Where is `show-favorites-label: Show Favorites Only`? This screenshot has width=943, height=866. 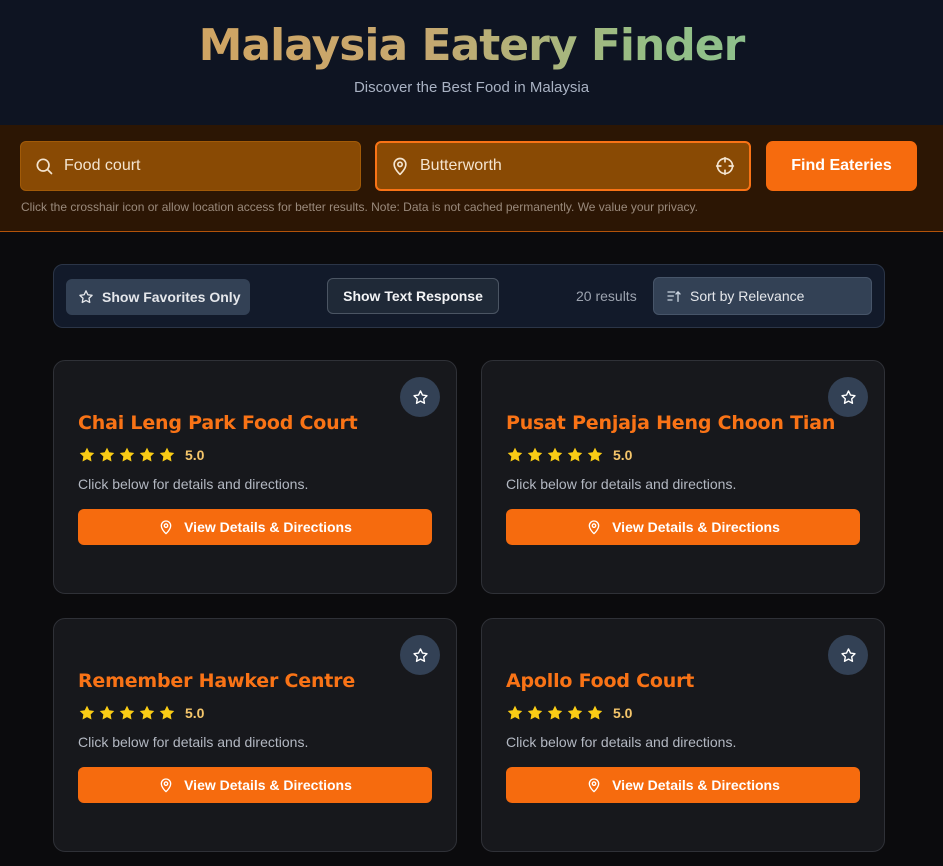
show-favorites-label: Show Favorites Only is located at coordinates (171, 297).